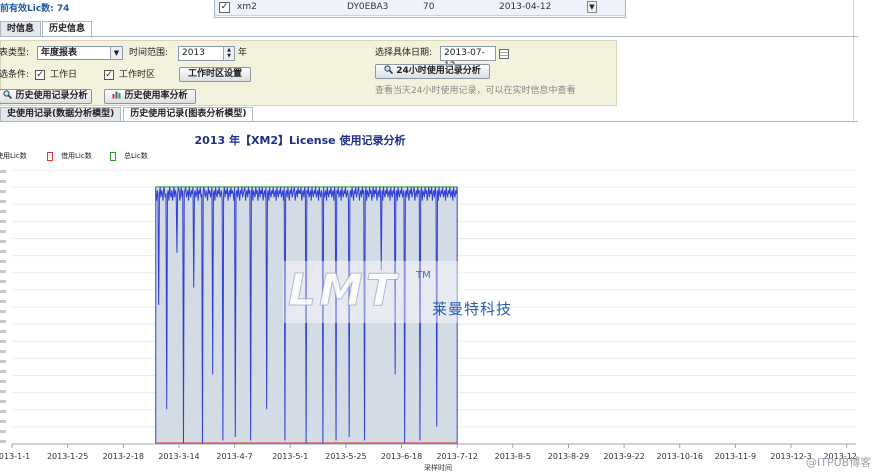 The height and width of the screenshot is (475, 889). I want to click on legend-item-borrow: 借用Lic数, so click(76, 156).